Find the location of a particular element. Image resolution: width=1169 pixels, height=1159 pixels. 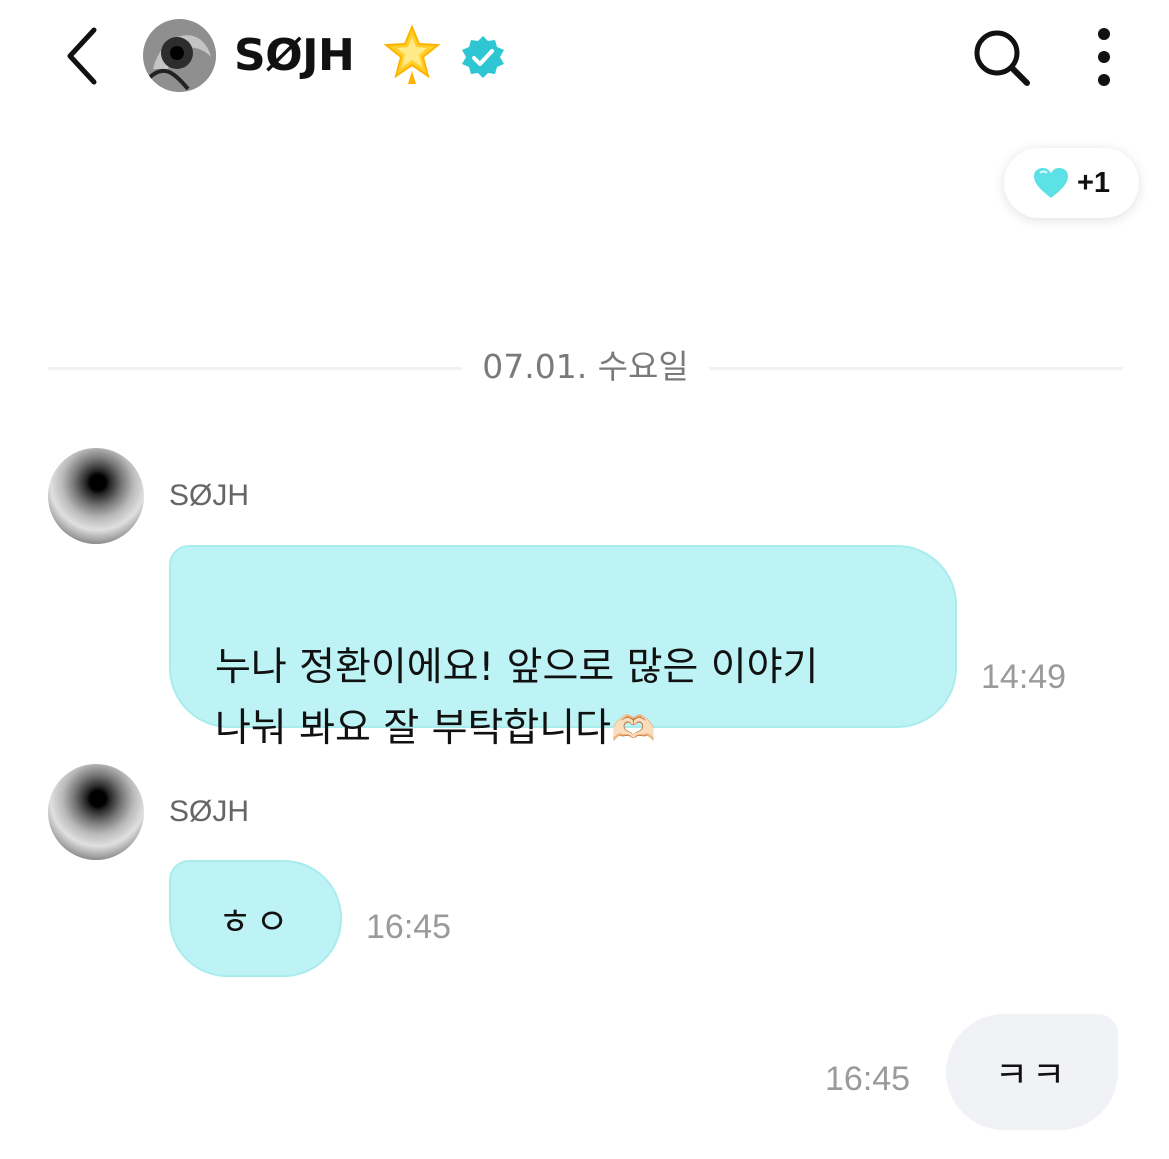

search-button is located at coordinates (1001, 57).